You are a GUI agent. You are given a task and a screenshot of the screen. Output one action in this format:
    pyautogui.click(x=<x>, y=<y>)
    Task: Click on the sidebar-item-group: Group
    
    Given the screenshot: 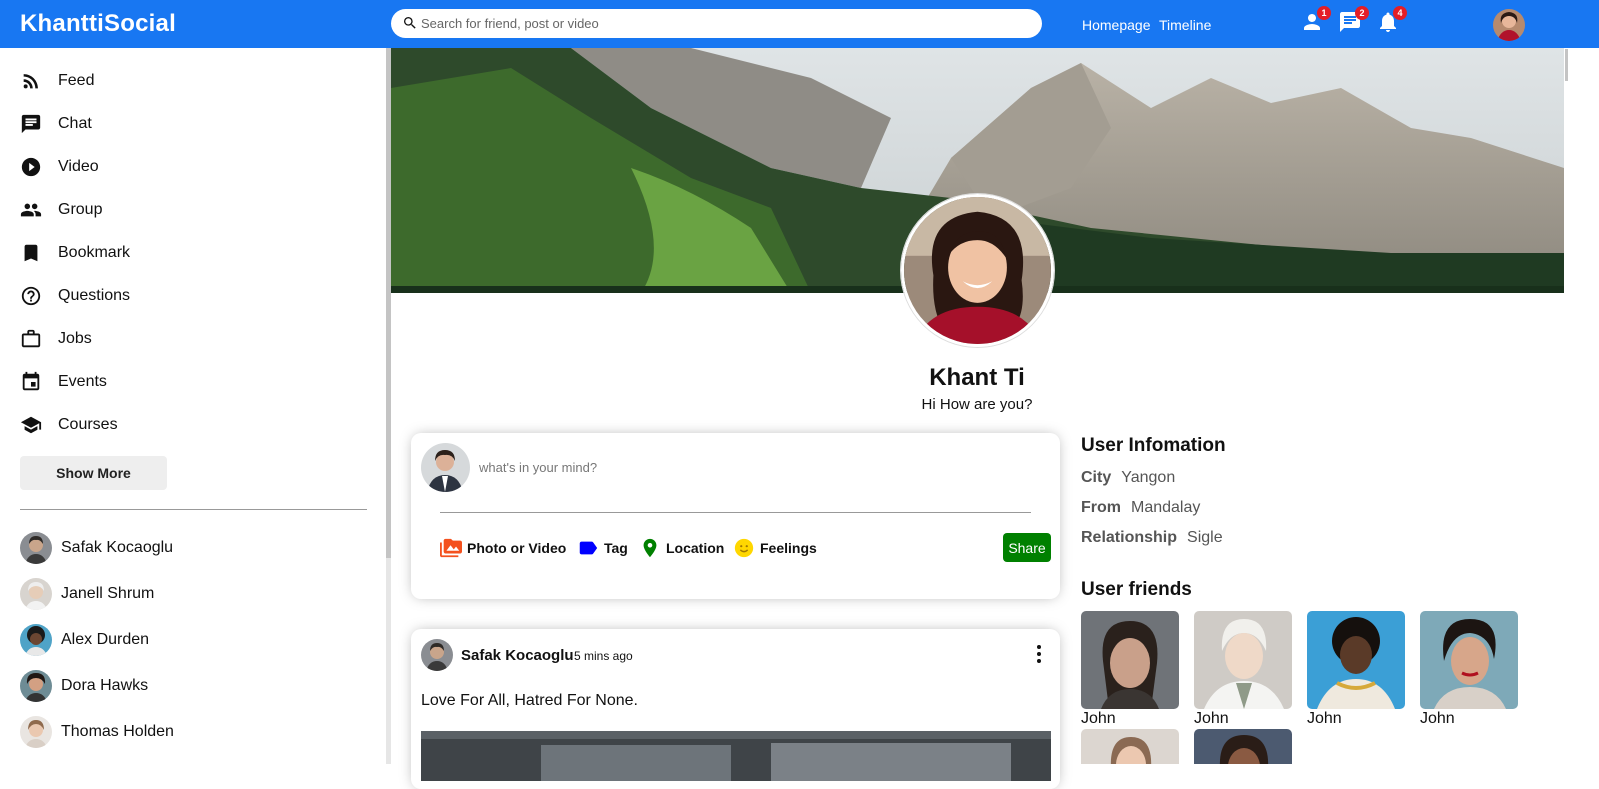 What is the action you would take?
    pyautogui.click(x=61, y=210)
    